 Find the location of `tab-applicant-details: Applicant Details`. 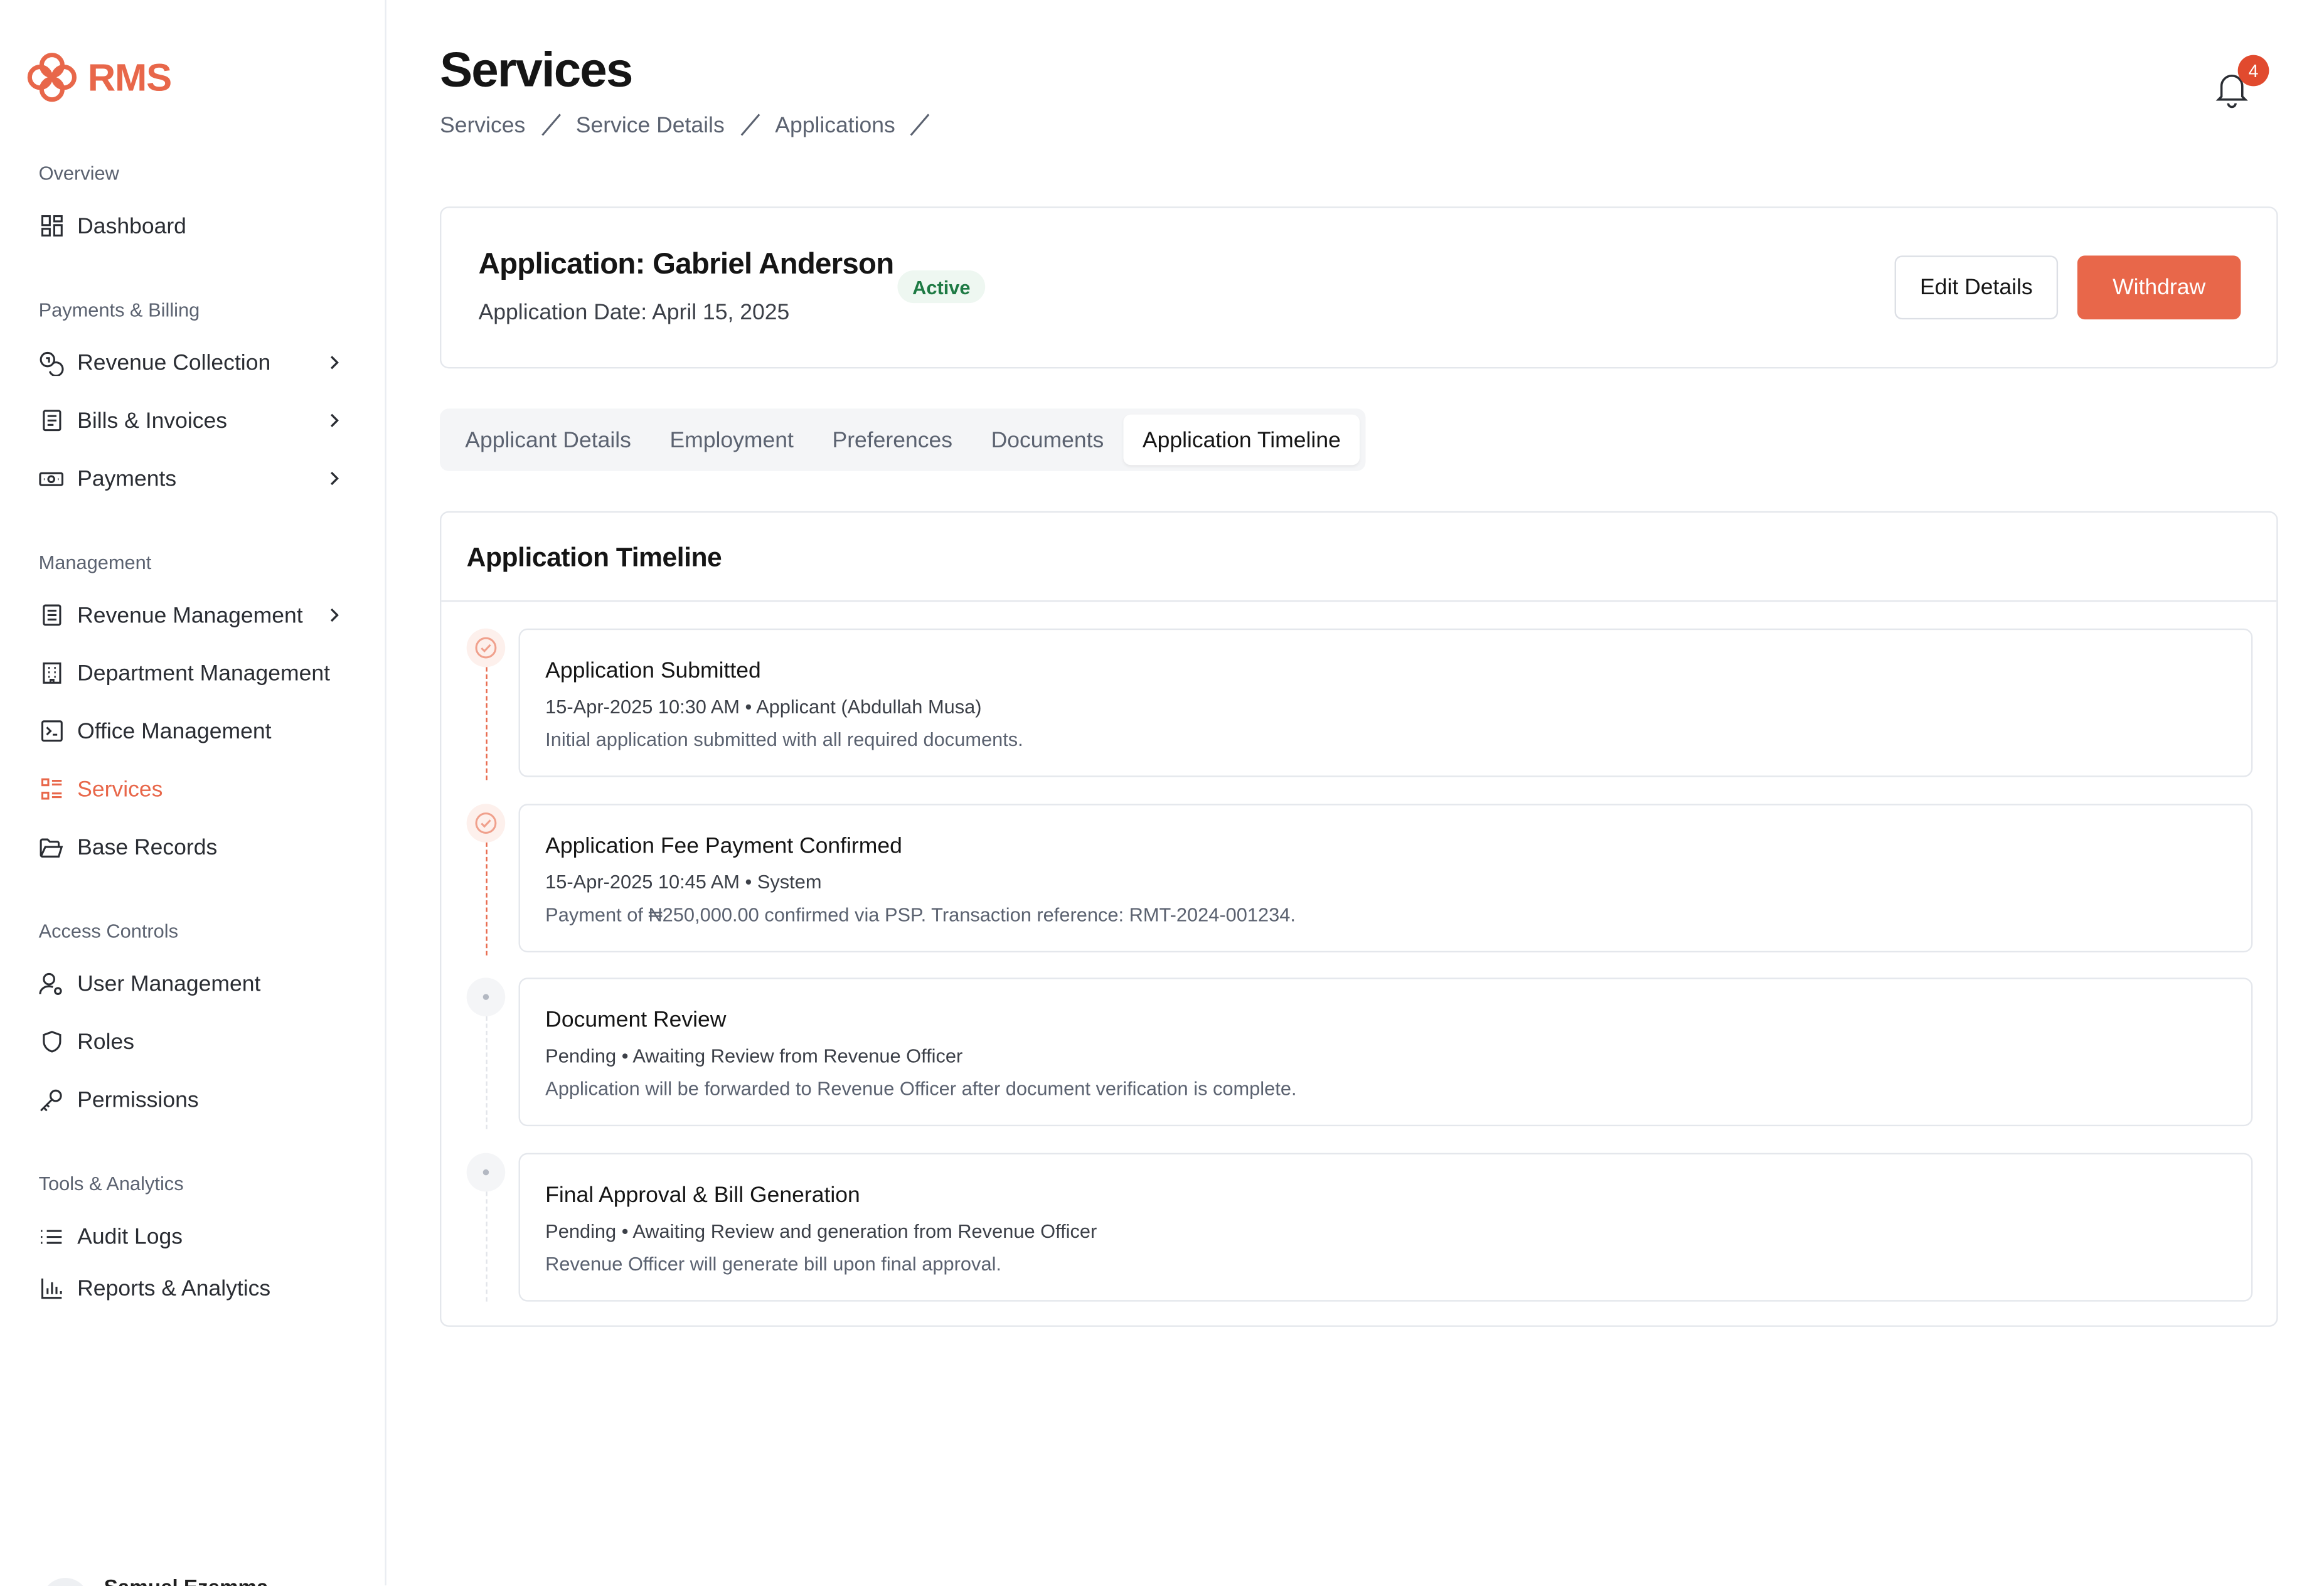

tab-applicant-details: Applicant Details is located at coordinates (547, 440).